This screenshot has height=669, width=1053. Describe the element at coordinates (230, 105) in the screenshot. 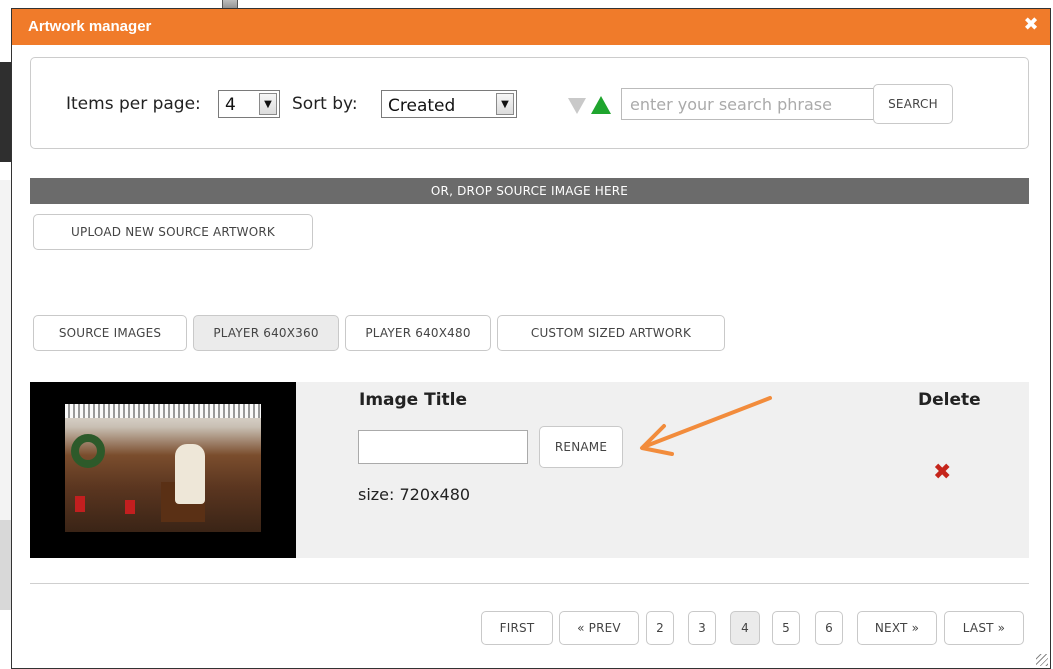

I see `items-per-page-value: 4` at that location.